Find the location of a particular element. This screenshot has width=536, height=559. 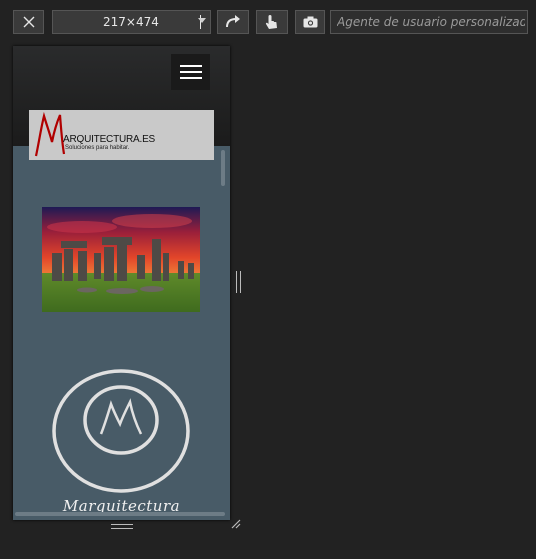

vertical-scrollbar is located at coordinates (223, 168).